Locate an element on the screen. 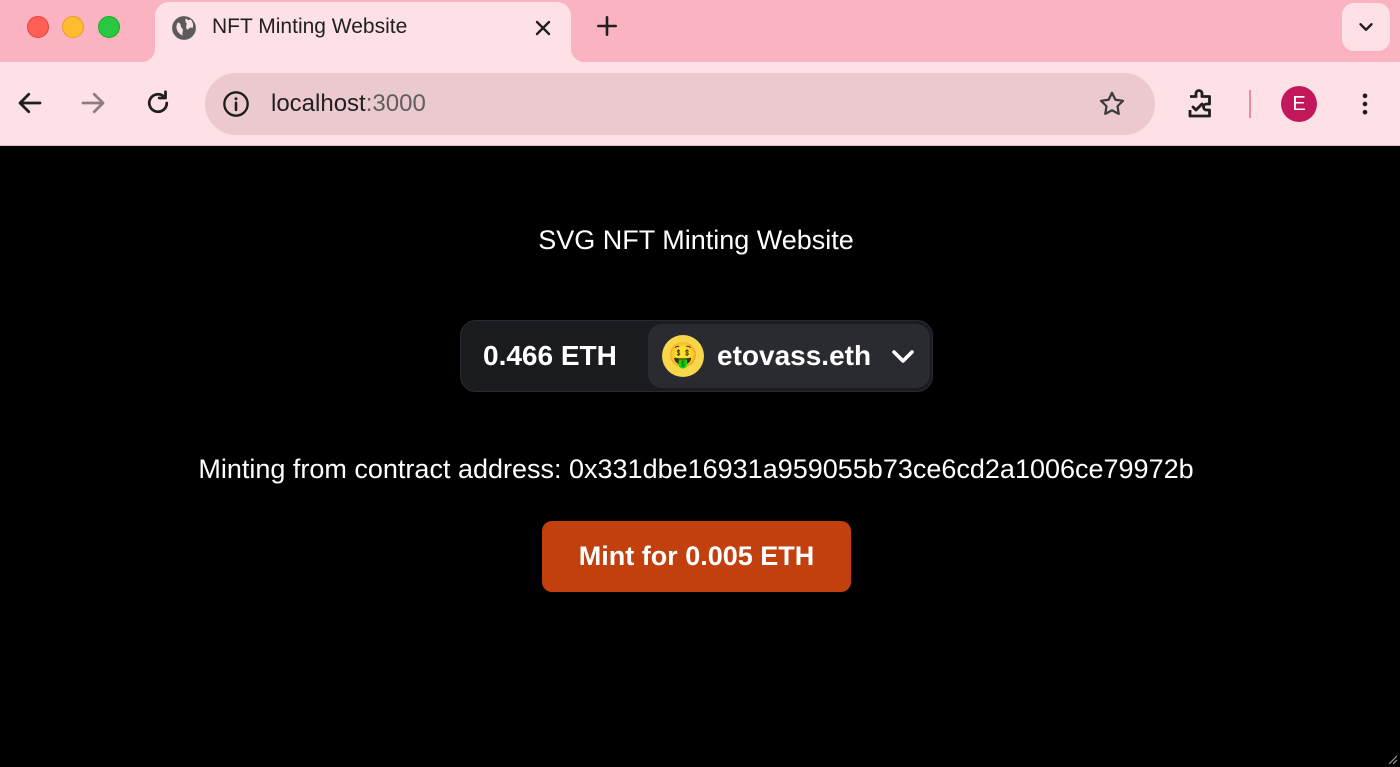 This screenshot has height=767, width=1400. account-button: 🤑 etovass.eth is located at coordinates (789, 356).